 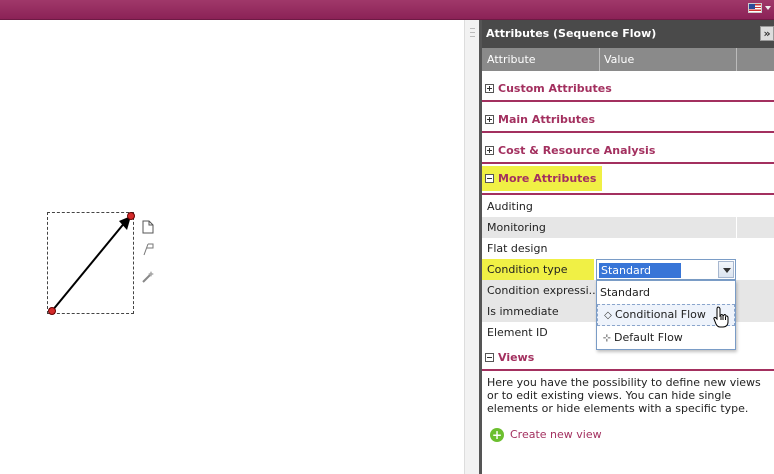 I want to click on section-label: Custom Attributes, so click(x=555, y=88).